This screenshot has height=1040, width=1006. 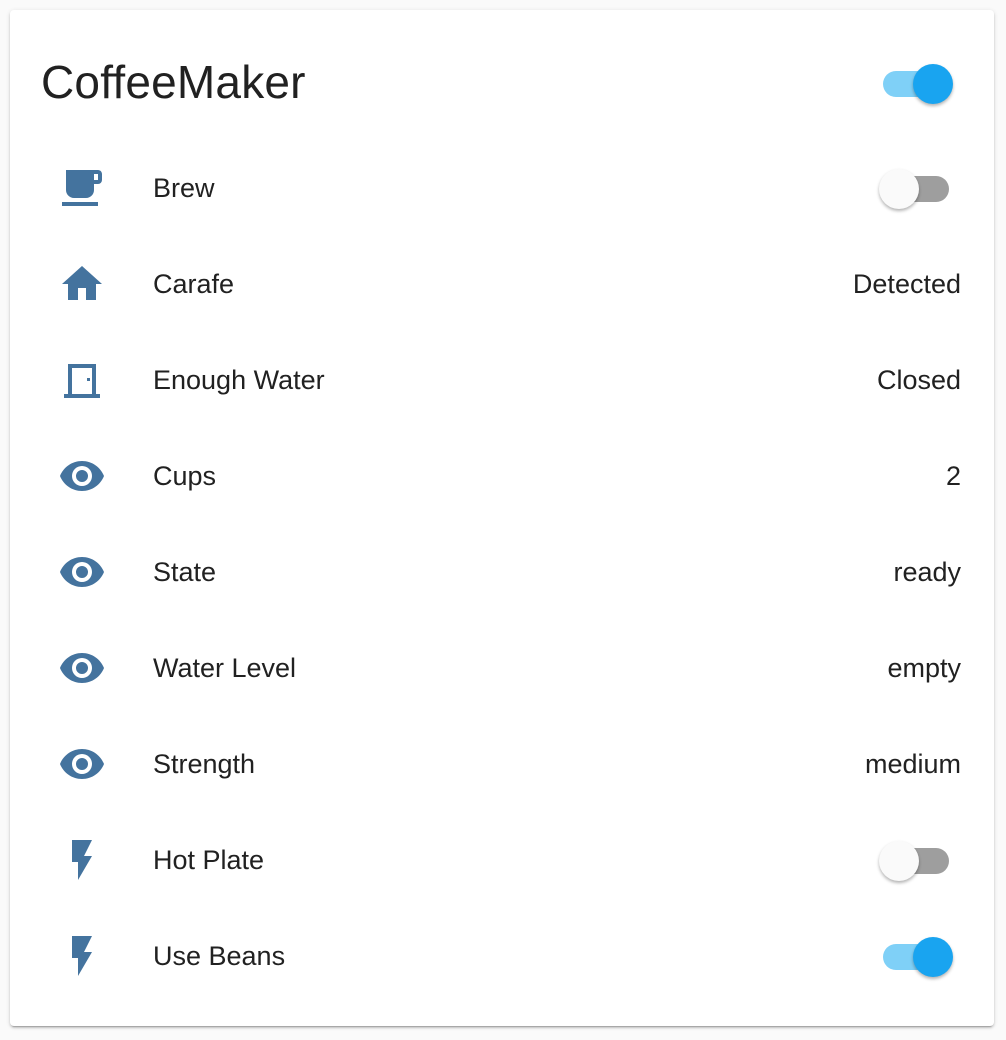 I want to click on entity-row-brew: Brew, so click(x=502, y=188).